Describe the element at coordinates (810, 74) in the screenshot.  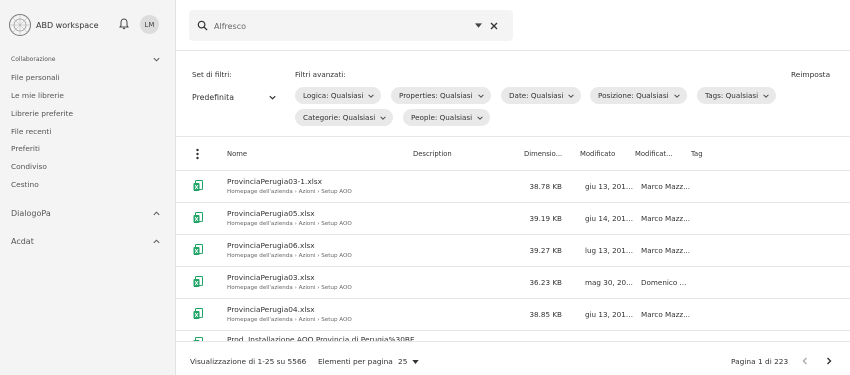
I see `reset-button: Reimposta` at that location.